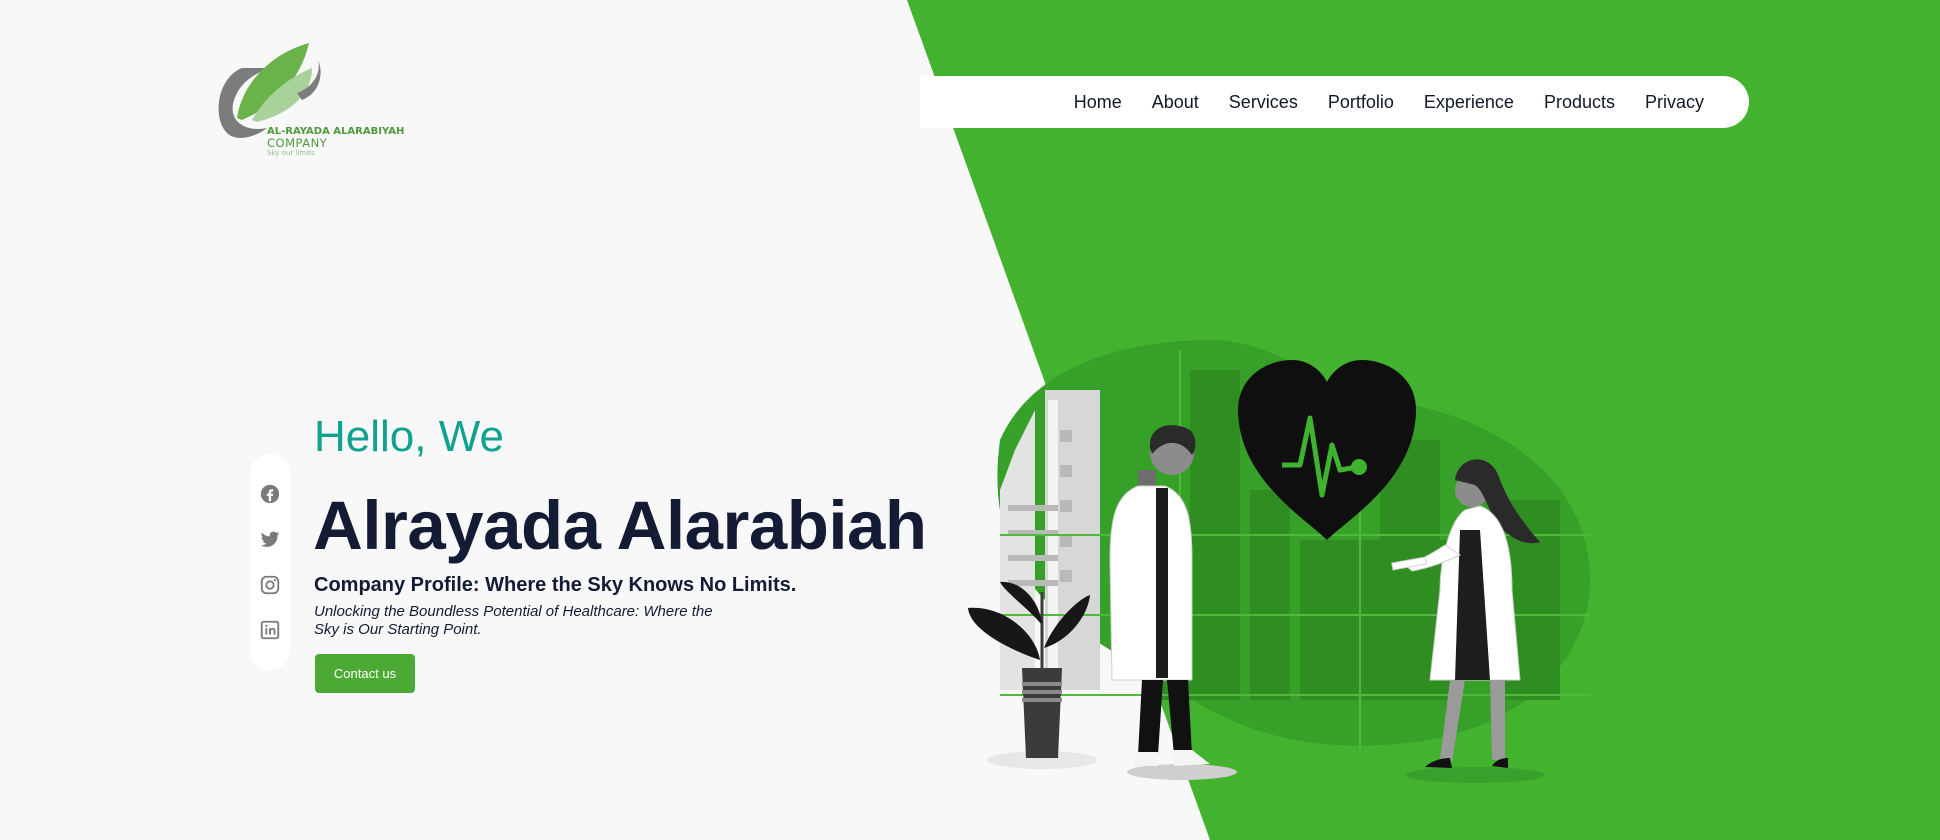  Describe the element at coordinates (297, 143) in the screenshot. I see `logo-name-line2: COMPANY` at that location.